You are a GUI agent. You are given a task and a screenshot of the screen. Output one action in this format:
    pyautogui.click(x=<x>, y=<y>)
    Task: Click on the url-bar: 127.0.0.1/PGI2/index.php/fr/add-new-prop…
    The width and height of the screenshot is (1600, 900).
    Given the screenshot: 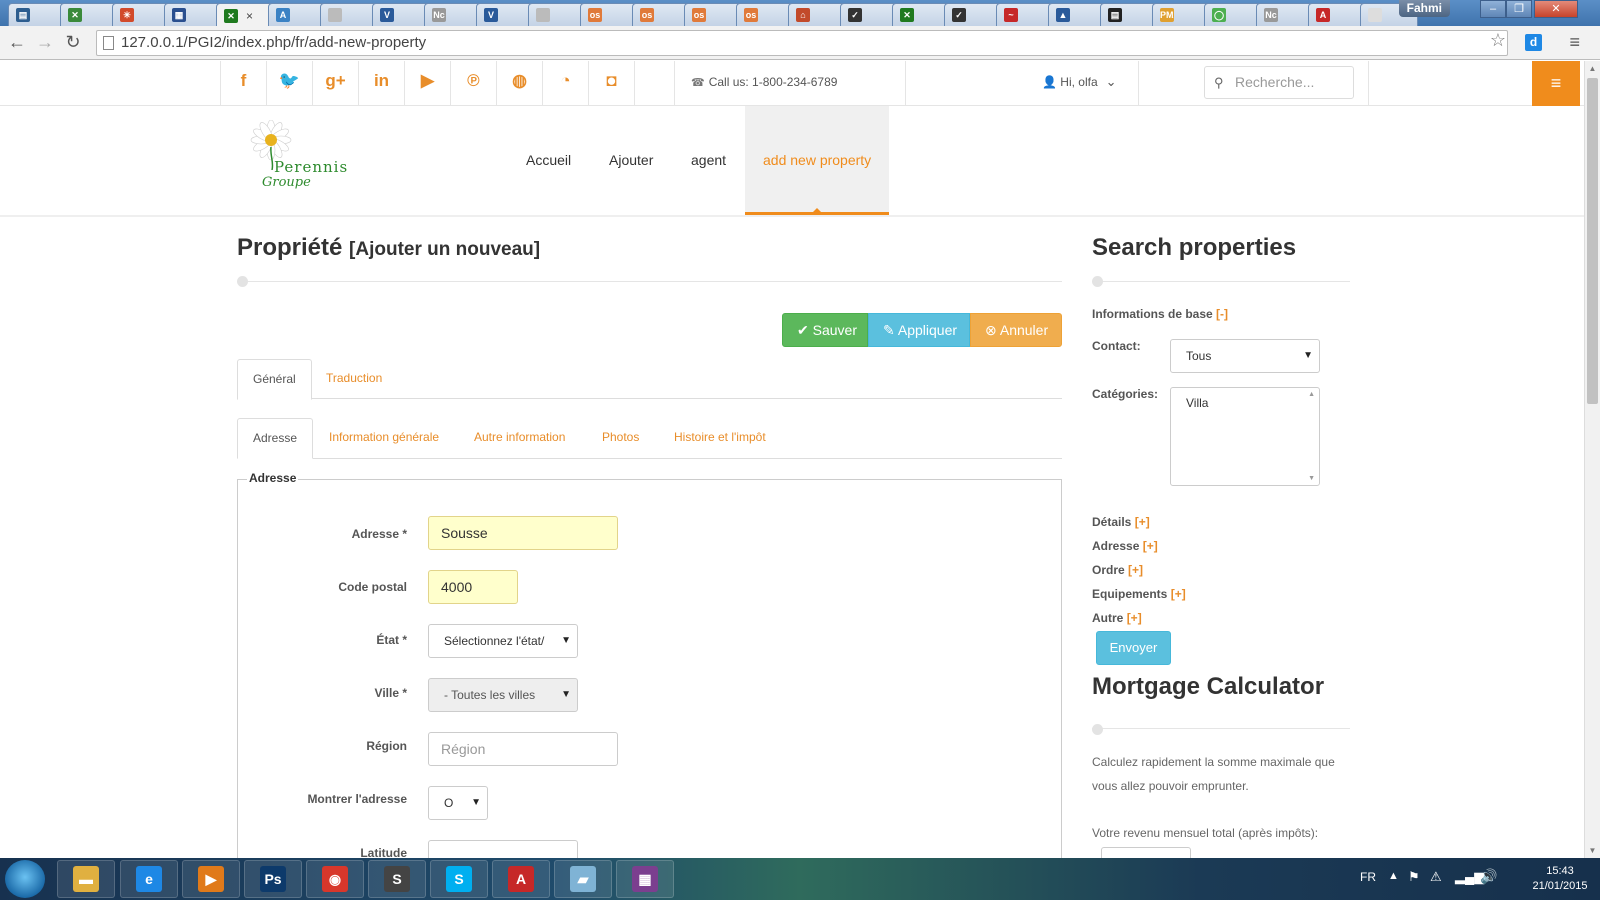 What is the action you would take?
    pyautogui.click(x=802, y=43)
    